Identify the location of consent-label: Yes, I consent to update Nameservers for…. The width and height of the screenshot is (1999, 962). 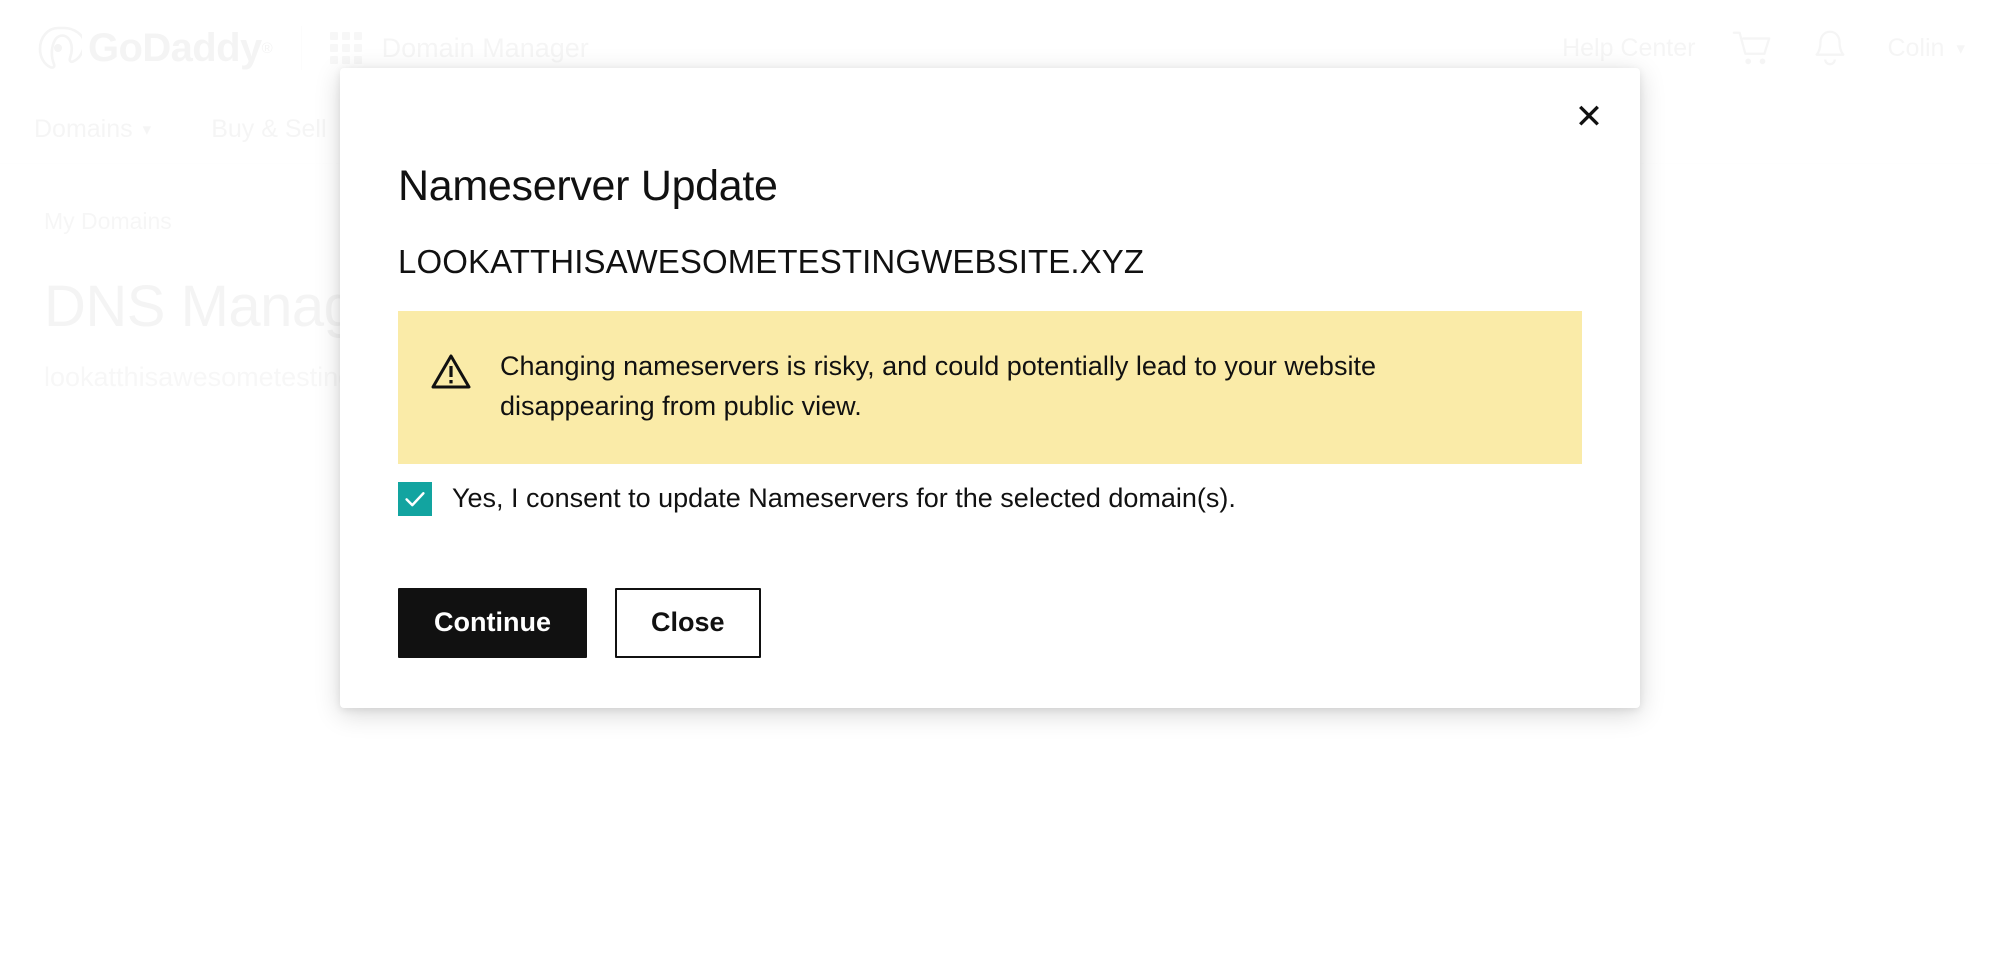
(844, 498).